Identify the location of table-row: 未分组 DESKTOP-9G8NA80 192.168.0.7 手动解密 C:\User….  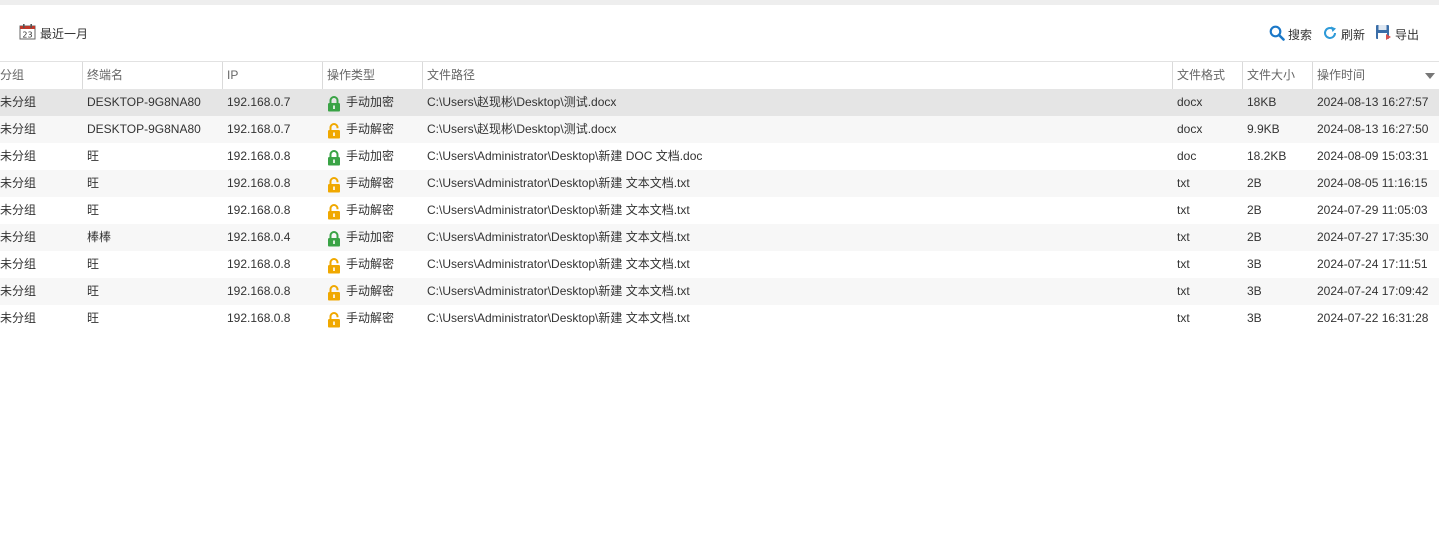
(719, 129).